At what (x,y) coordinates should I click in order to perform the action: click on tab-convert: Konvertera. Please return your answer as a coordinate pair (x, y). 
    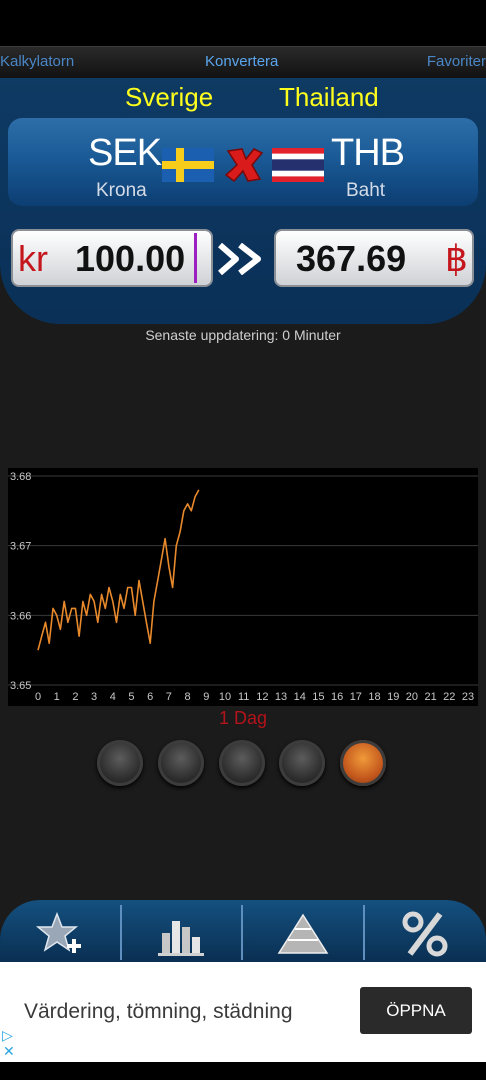
    Looking at the image, I should click on (241, 61).